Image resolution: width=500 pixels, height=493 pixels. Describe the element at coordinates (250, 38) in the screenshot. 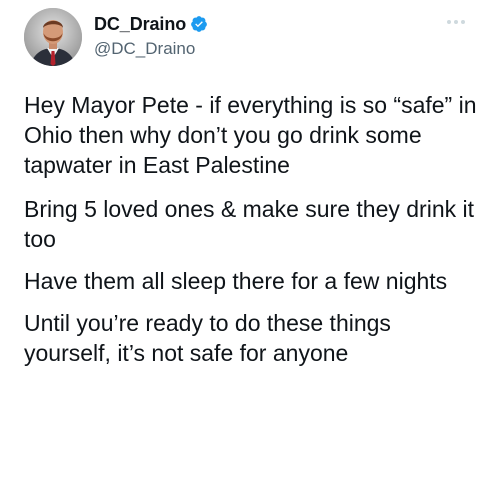

I see `tweet-header: DC_Draino @DC_Draino` at that location.